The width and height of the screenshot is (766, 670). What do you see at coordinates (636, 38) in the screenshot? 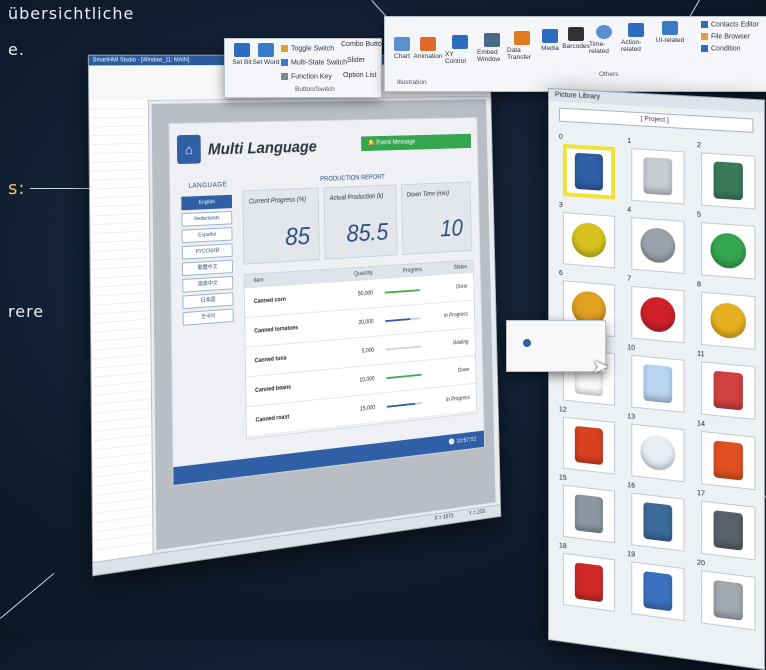
I see `action-related-button: Action-related` at bounding box center [636, 38].